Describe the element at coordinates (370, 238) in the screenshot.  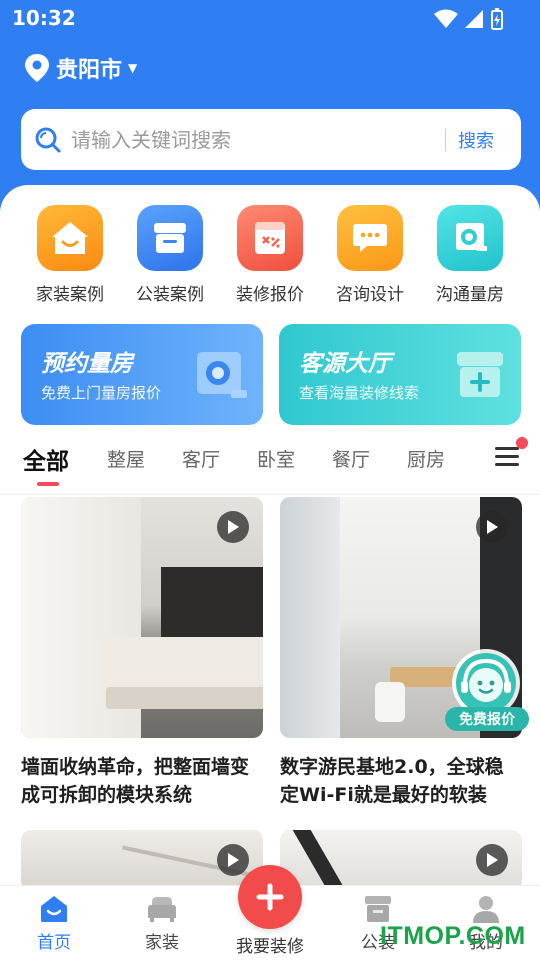
I see `chat-bubble-icon` at that location.